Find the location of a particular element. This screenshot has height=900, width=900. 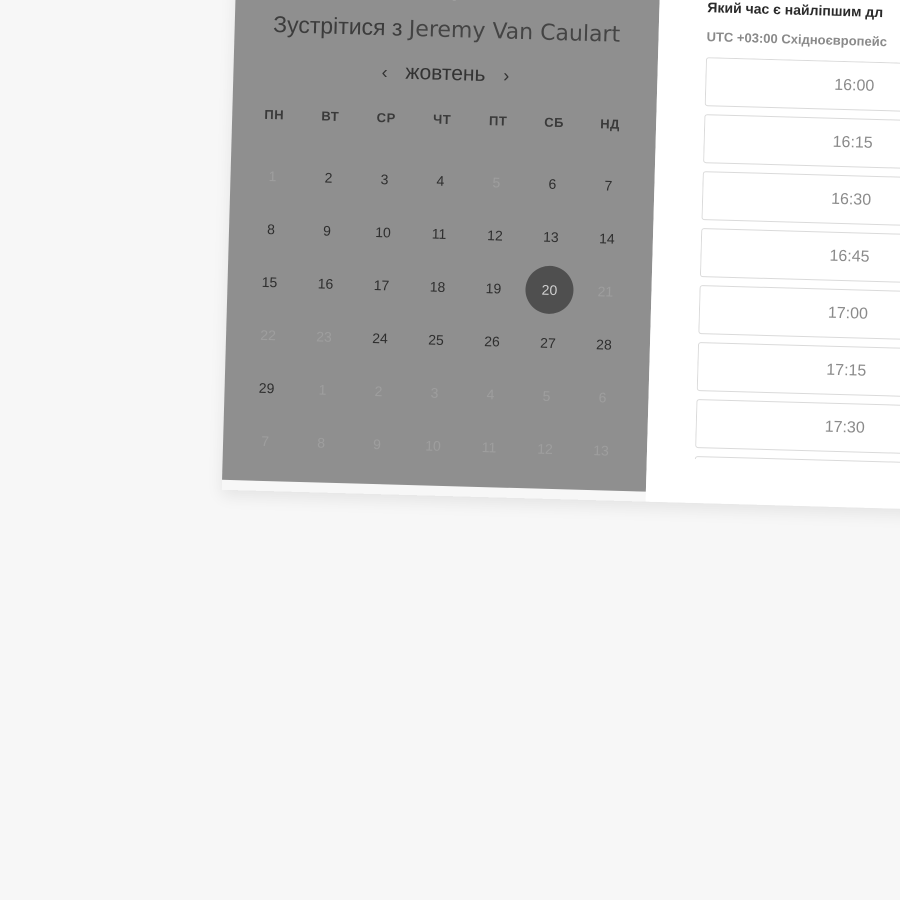

timeslot-button: 16:00 is located at coordinates (802, 87).